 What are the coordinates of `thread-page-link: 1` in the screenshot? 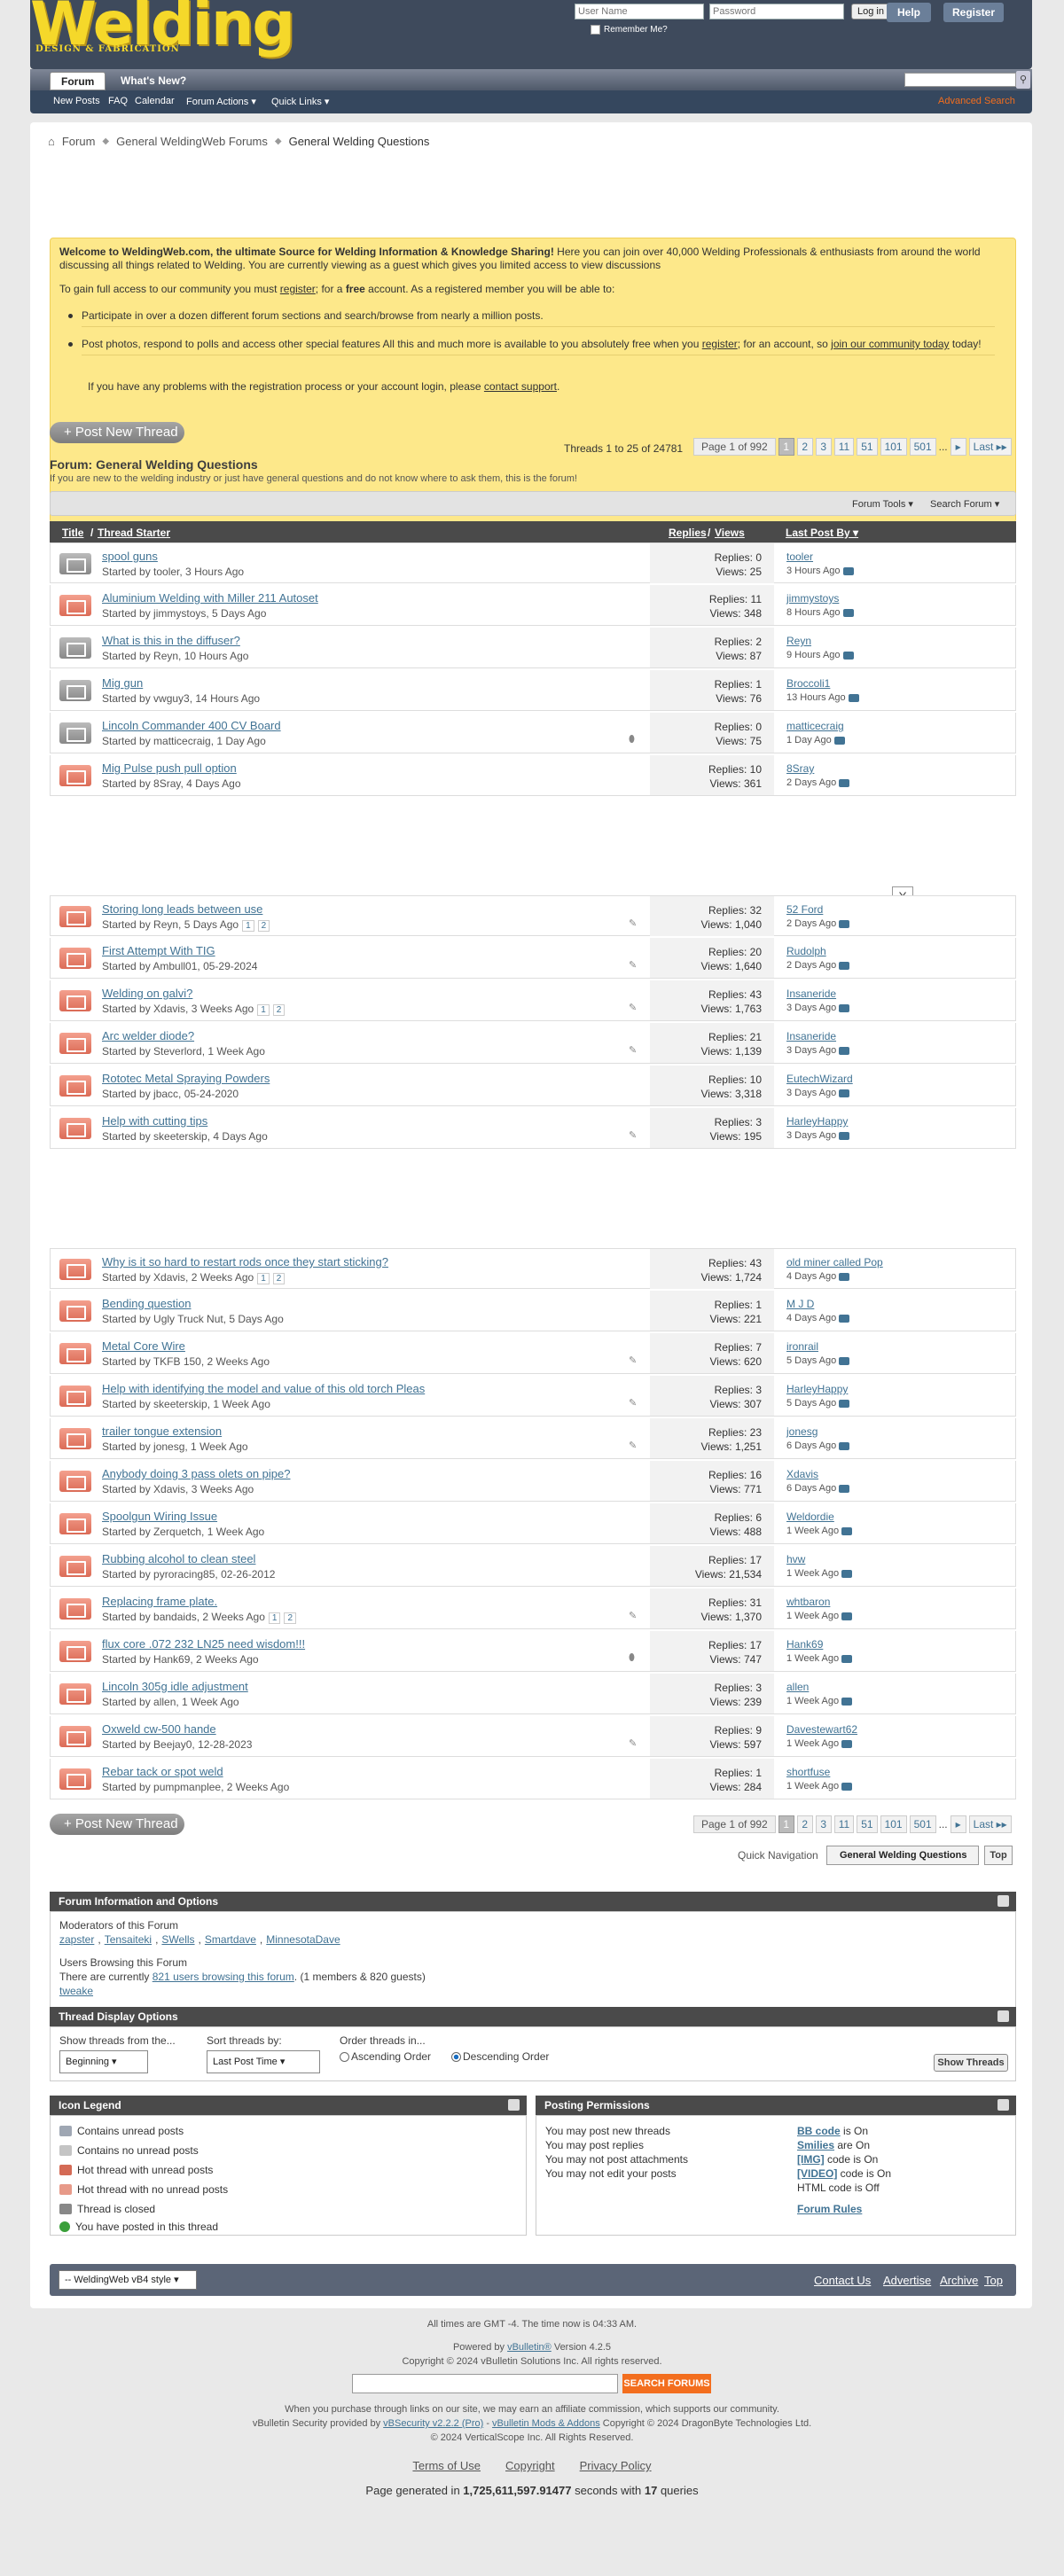 It's located at (263, 1010).